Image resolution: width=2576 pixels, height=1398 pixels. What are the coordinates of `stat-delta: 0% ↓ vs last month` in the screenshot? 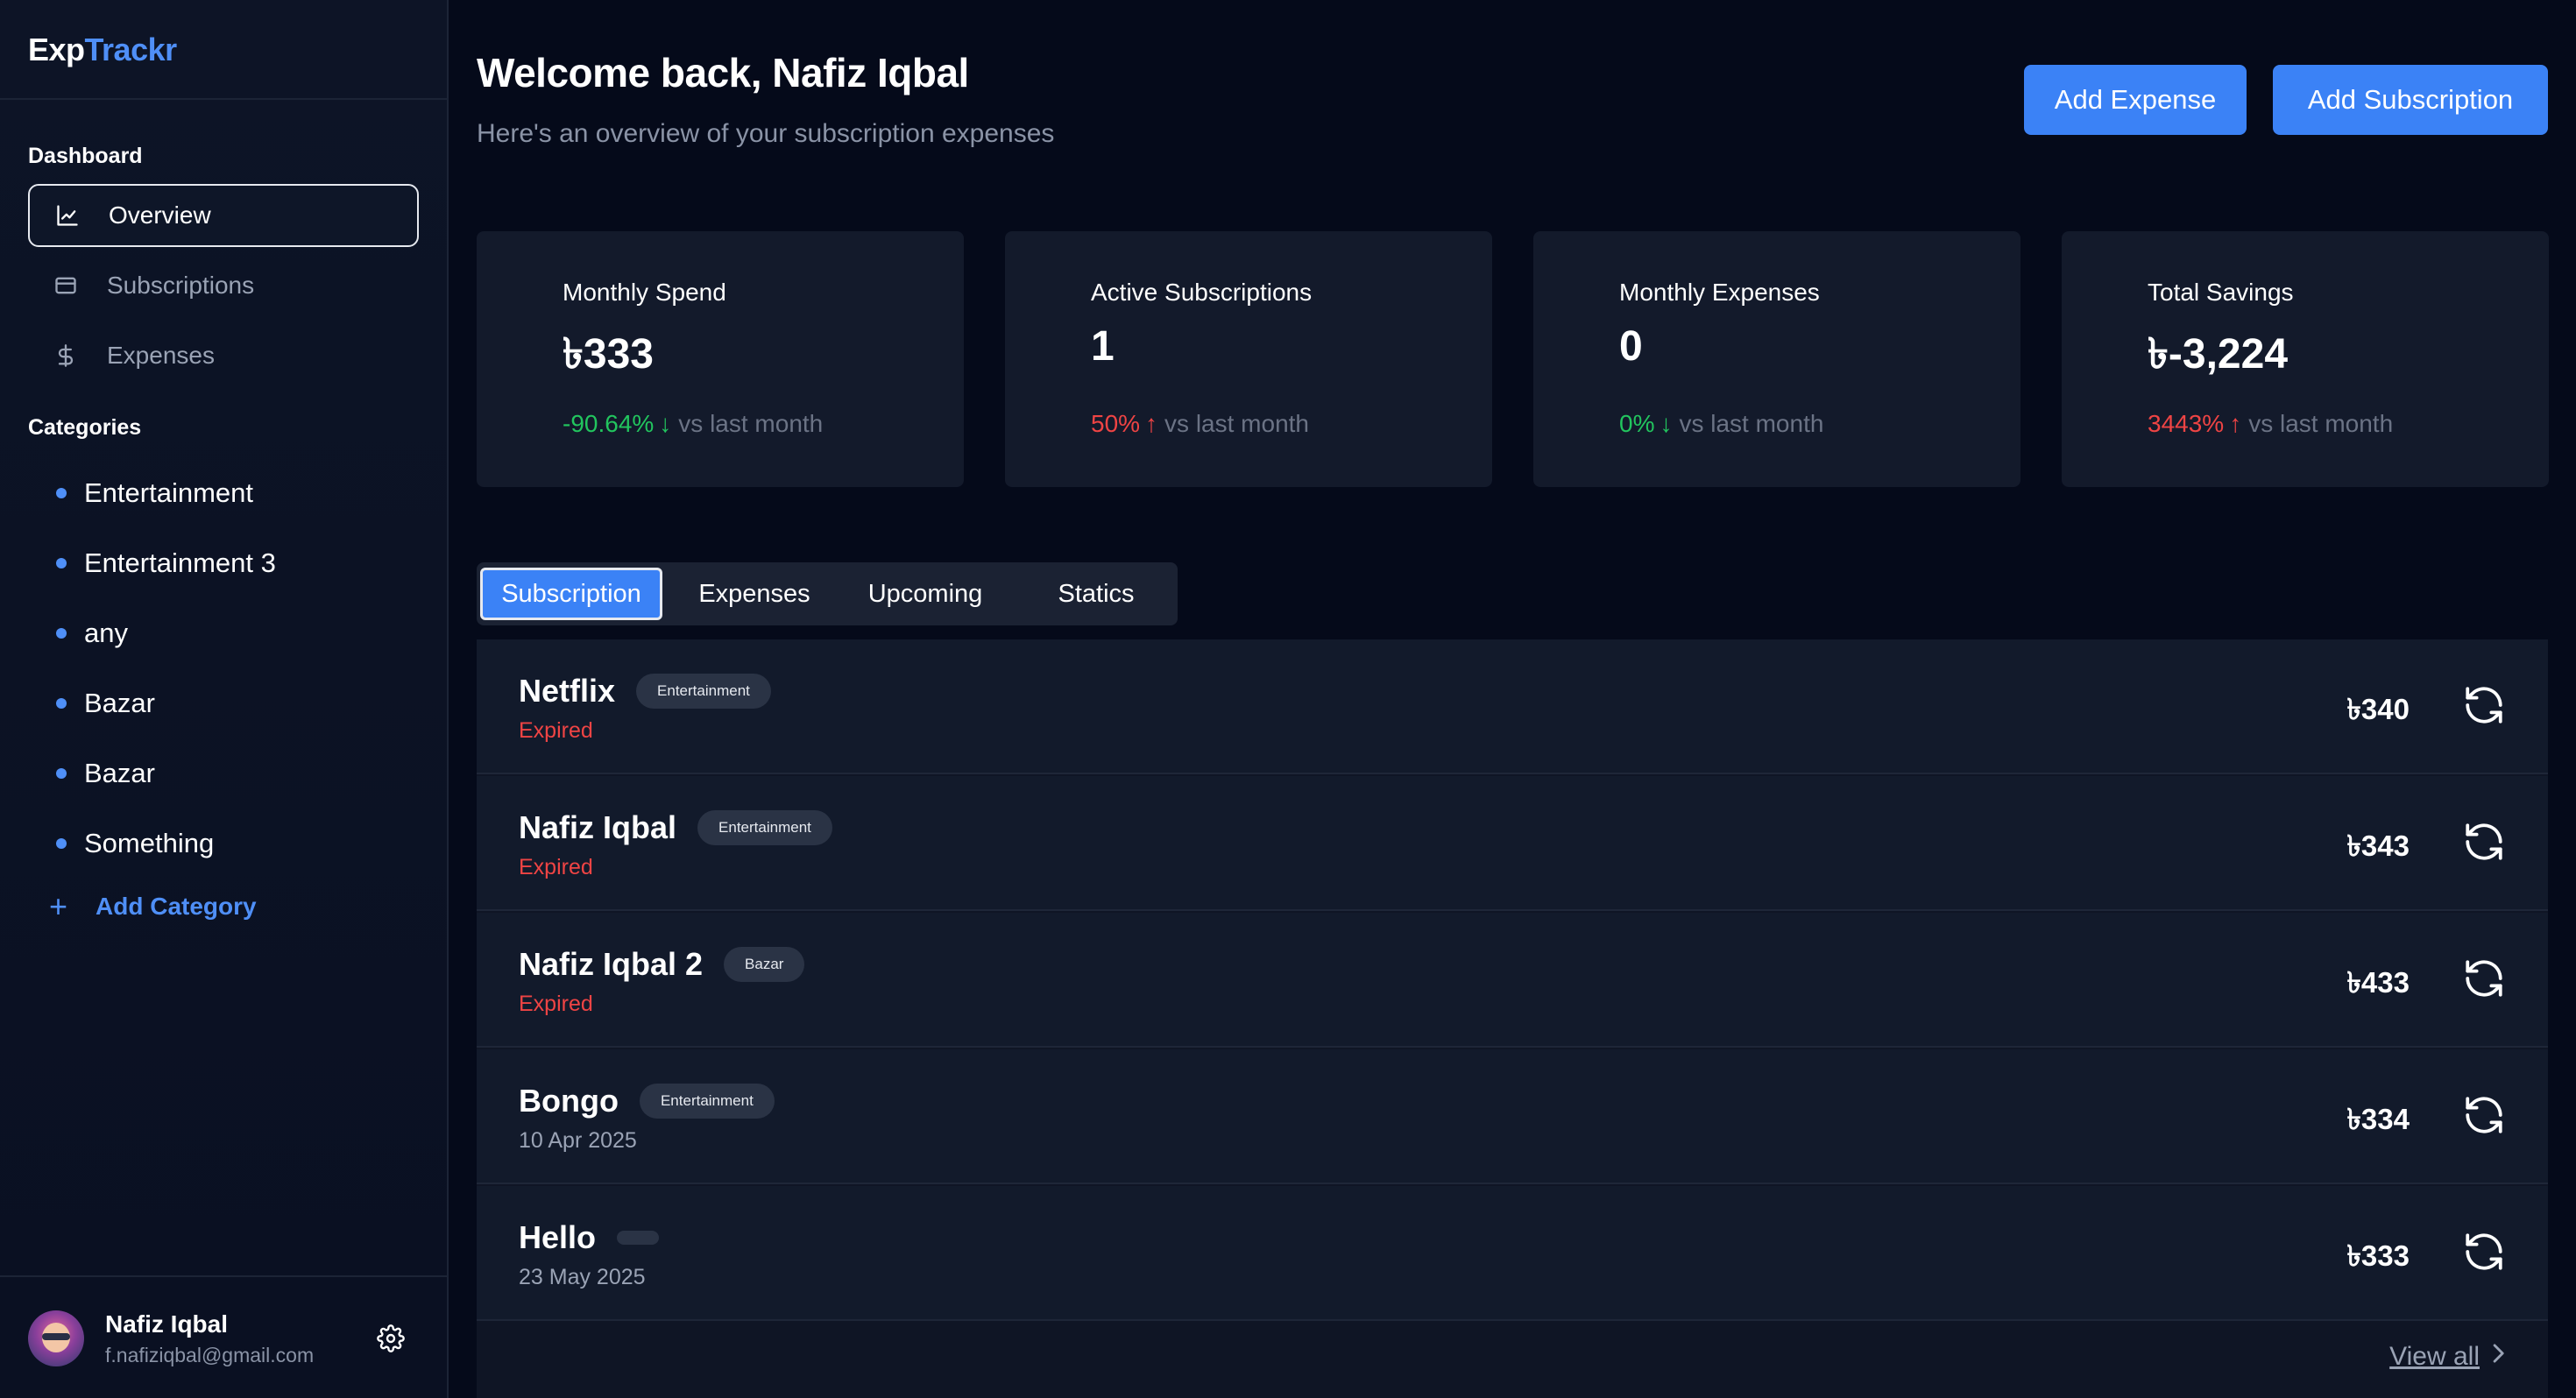 It's located at (1721, 424).